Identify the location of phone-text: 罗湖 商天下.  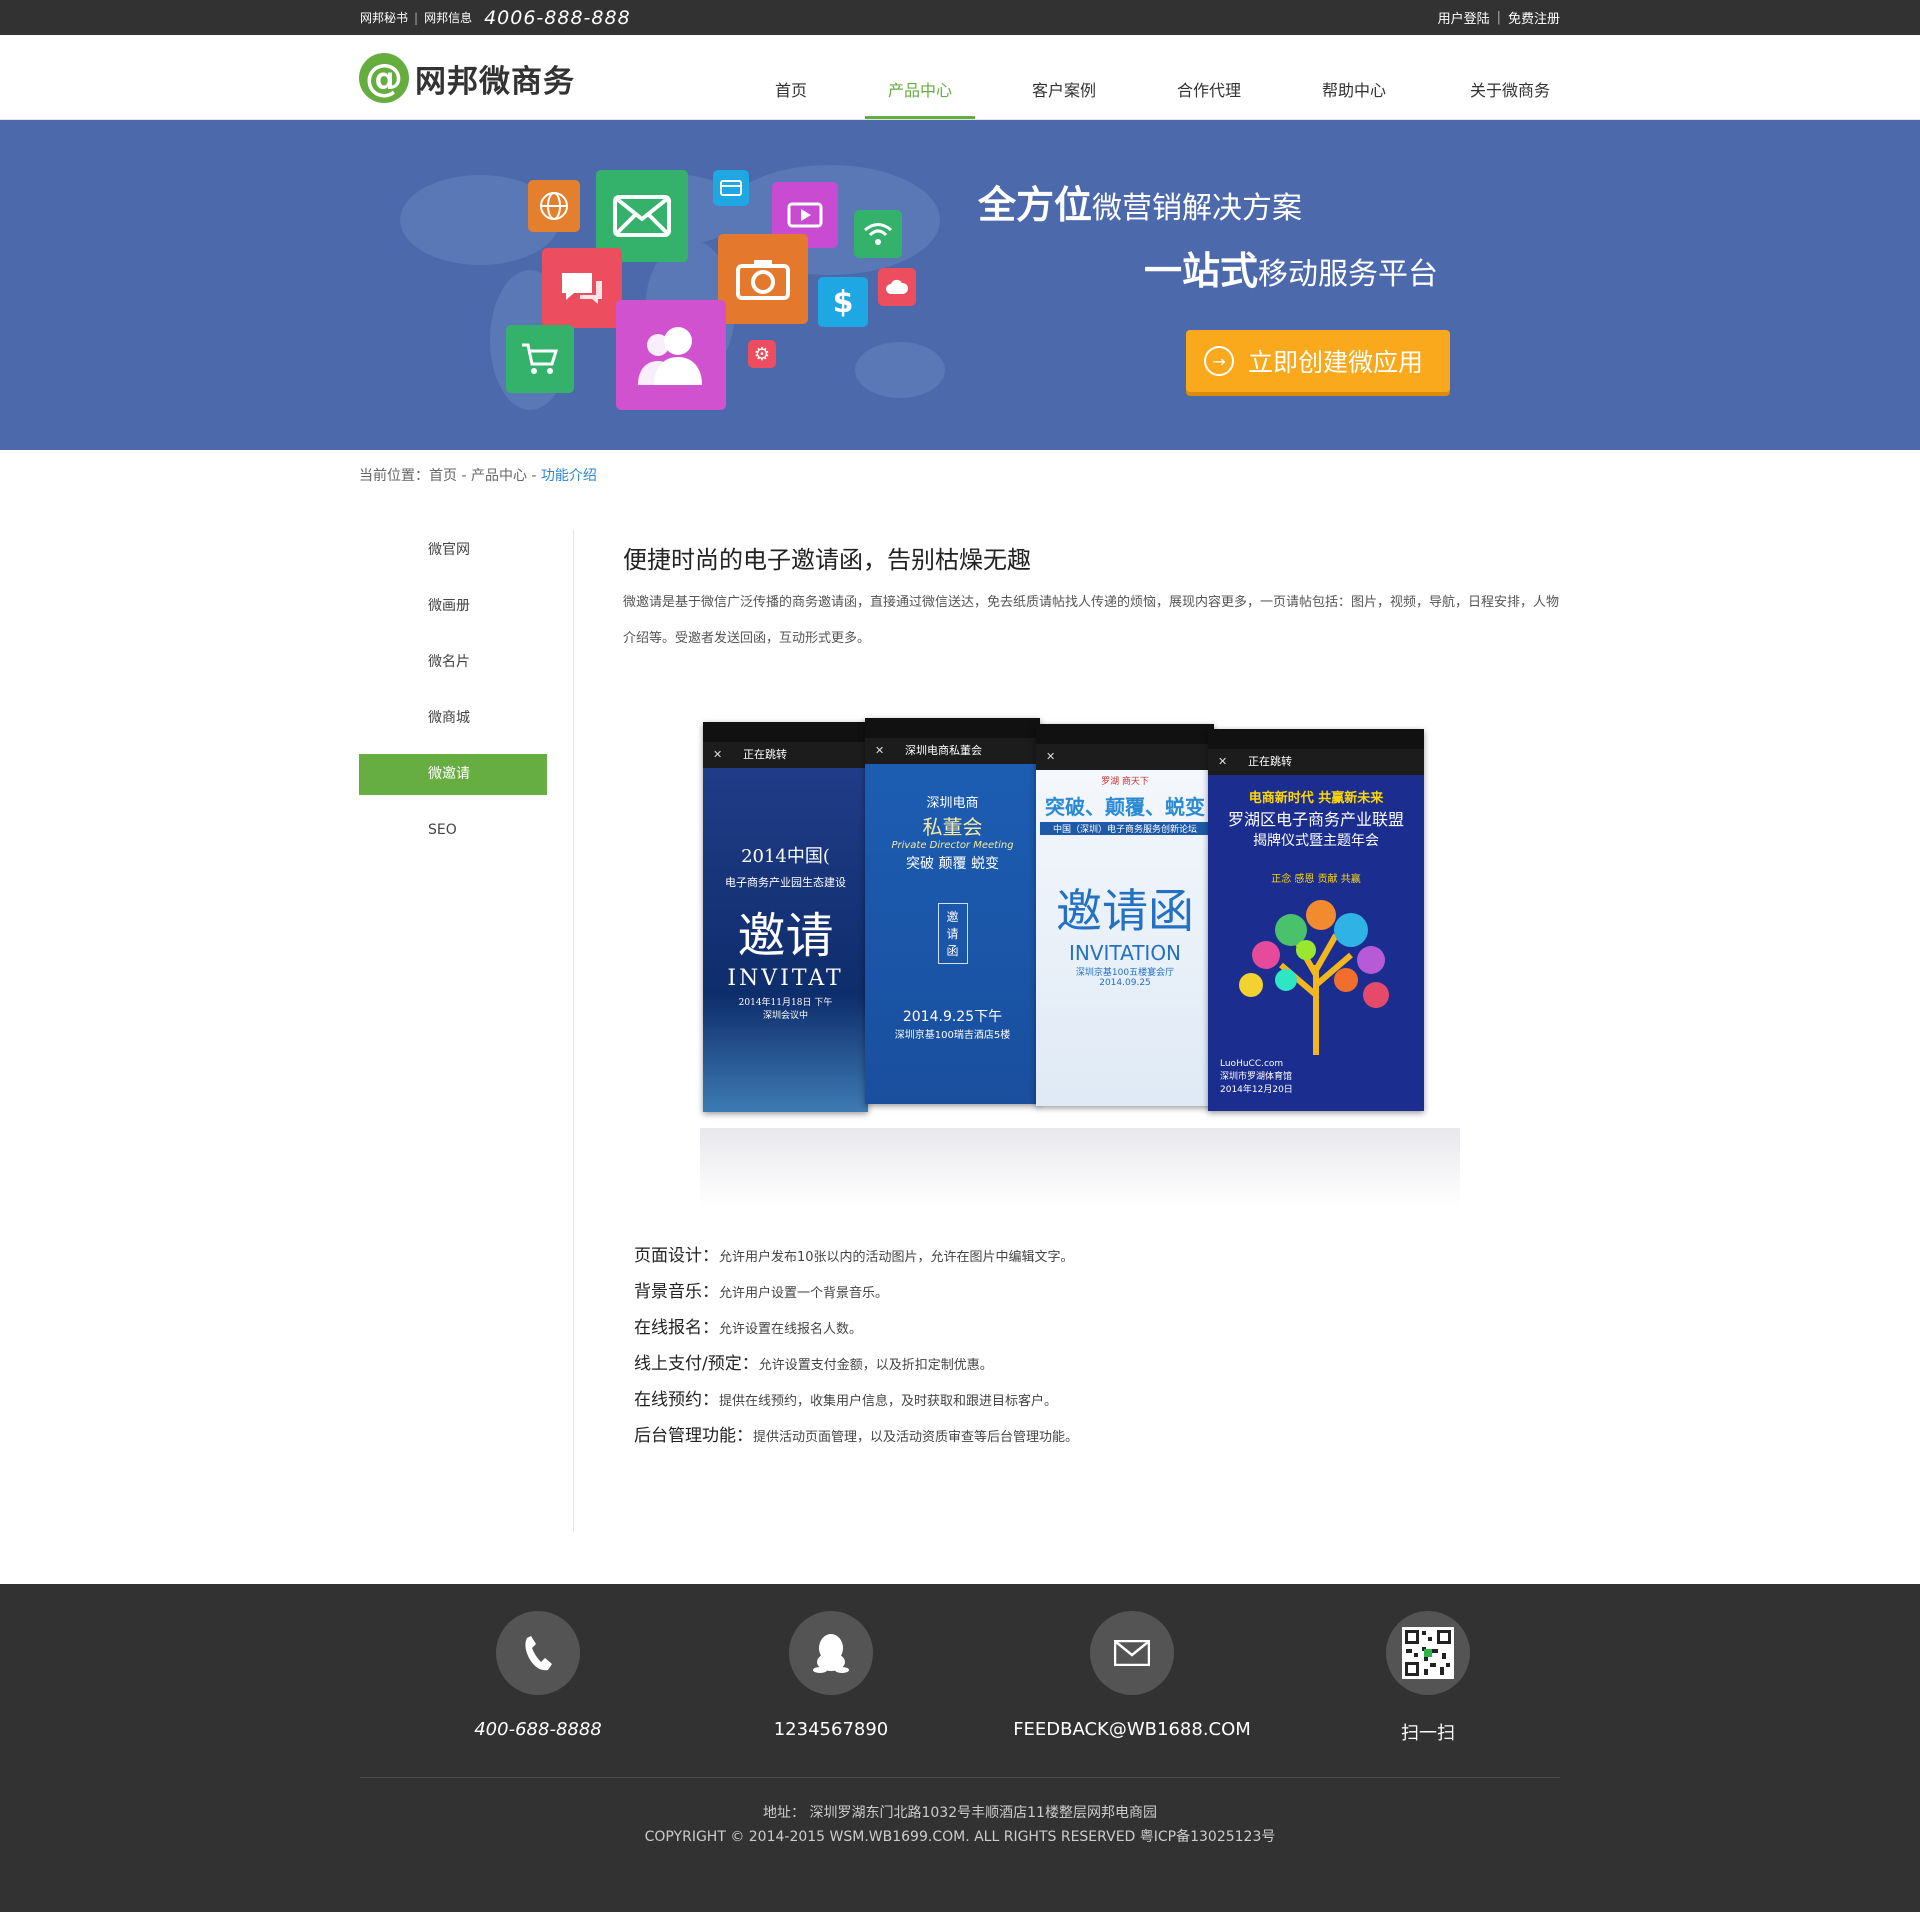
(1125, 782).